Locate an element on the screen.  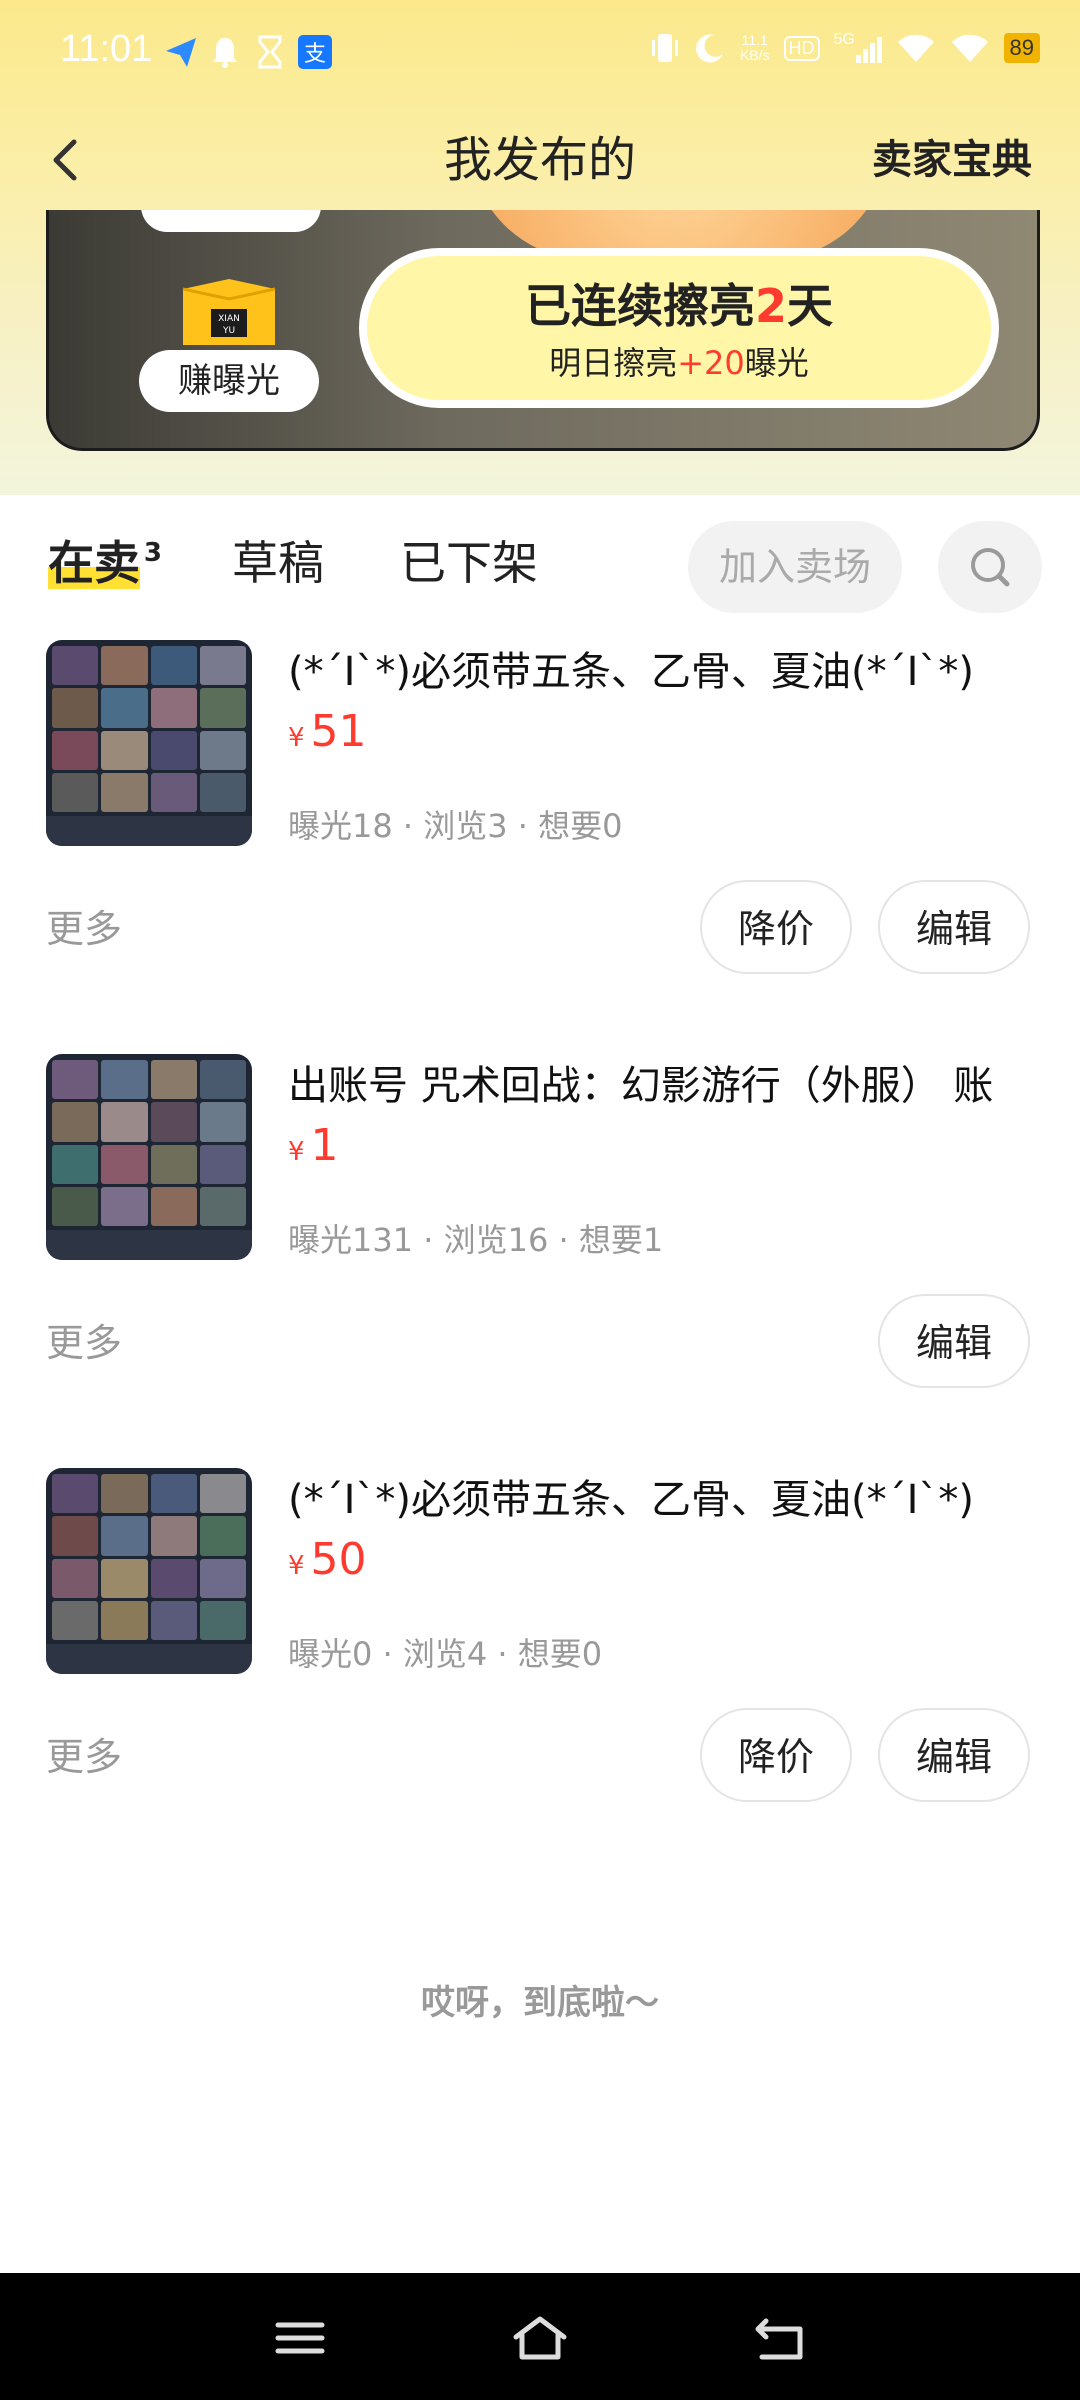
polish-streak-button: 已连续擦亮2天 明日擦亮+20曝光 is located at coordinates (679, 328).